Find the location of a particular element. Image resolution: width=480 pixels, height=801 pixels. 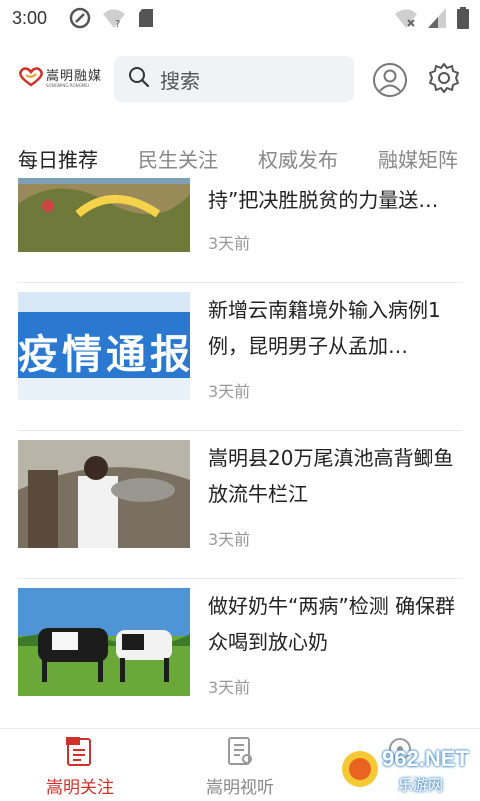

nav-songming-av: 嵩明视听 is located at coordinates (240, 765).